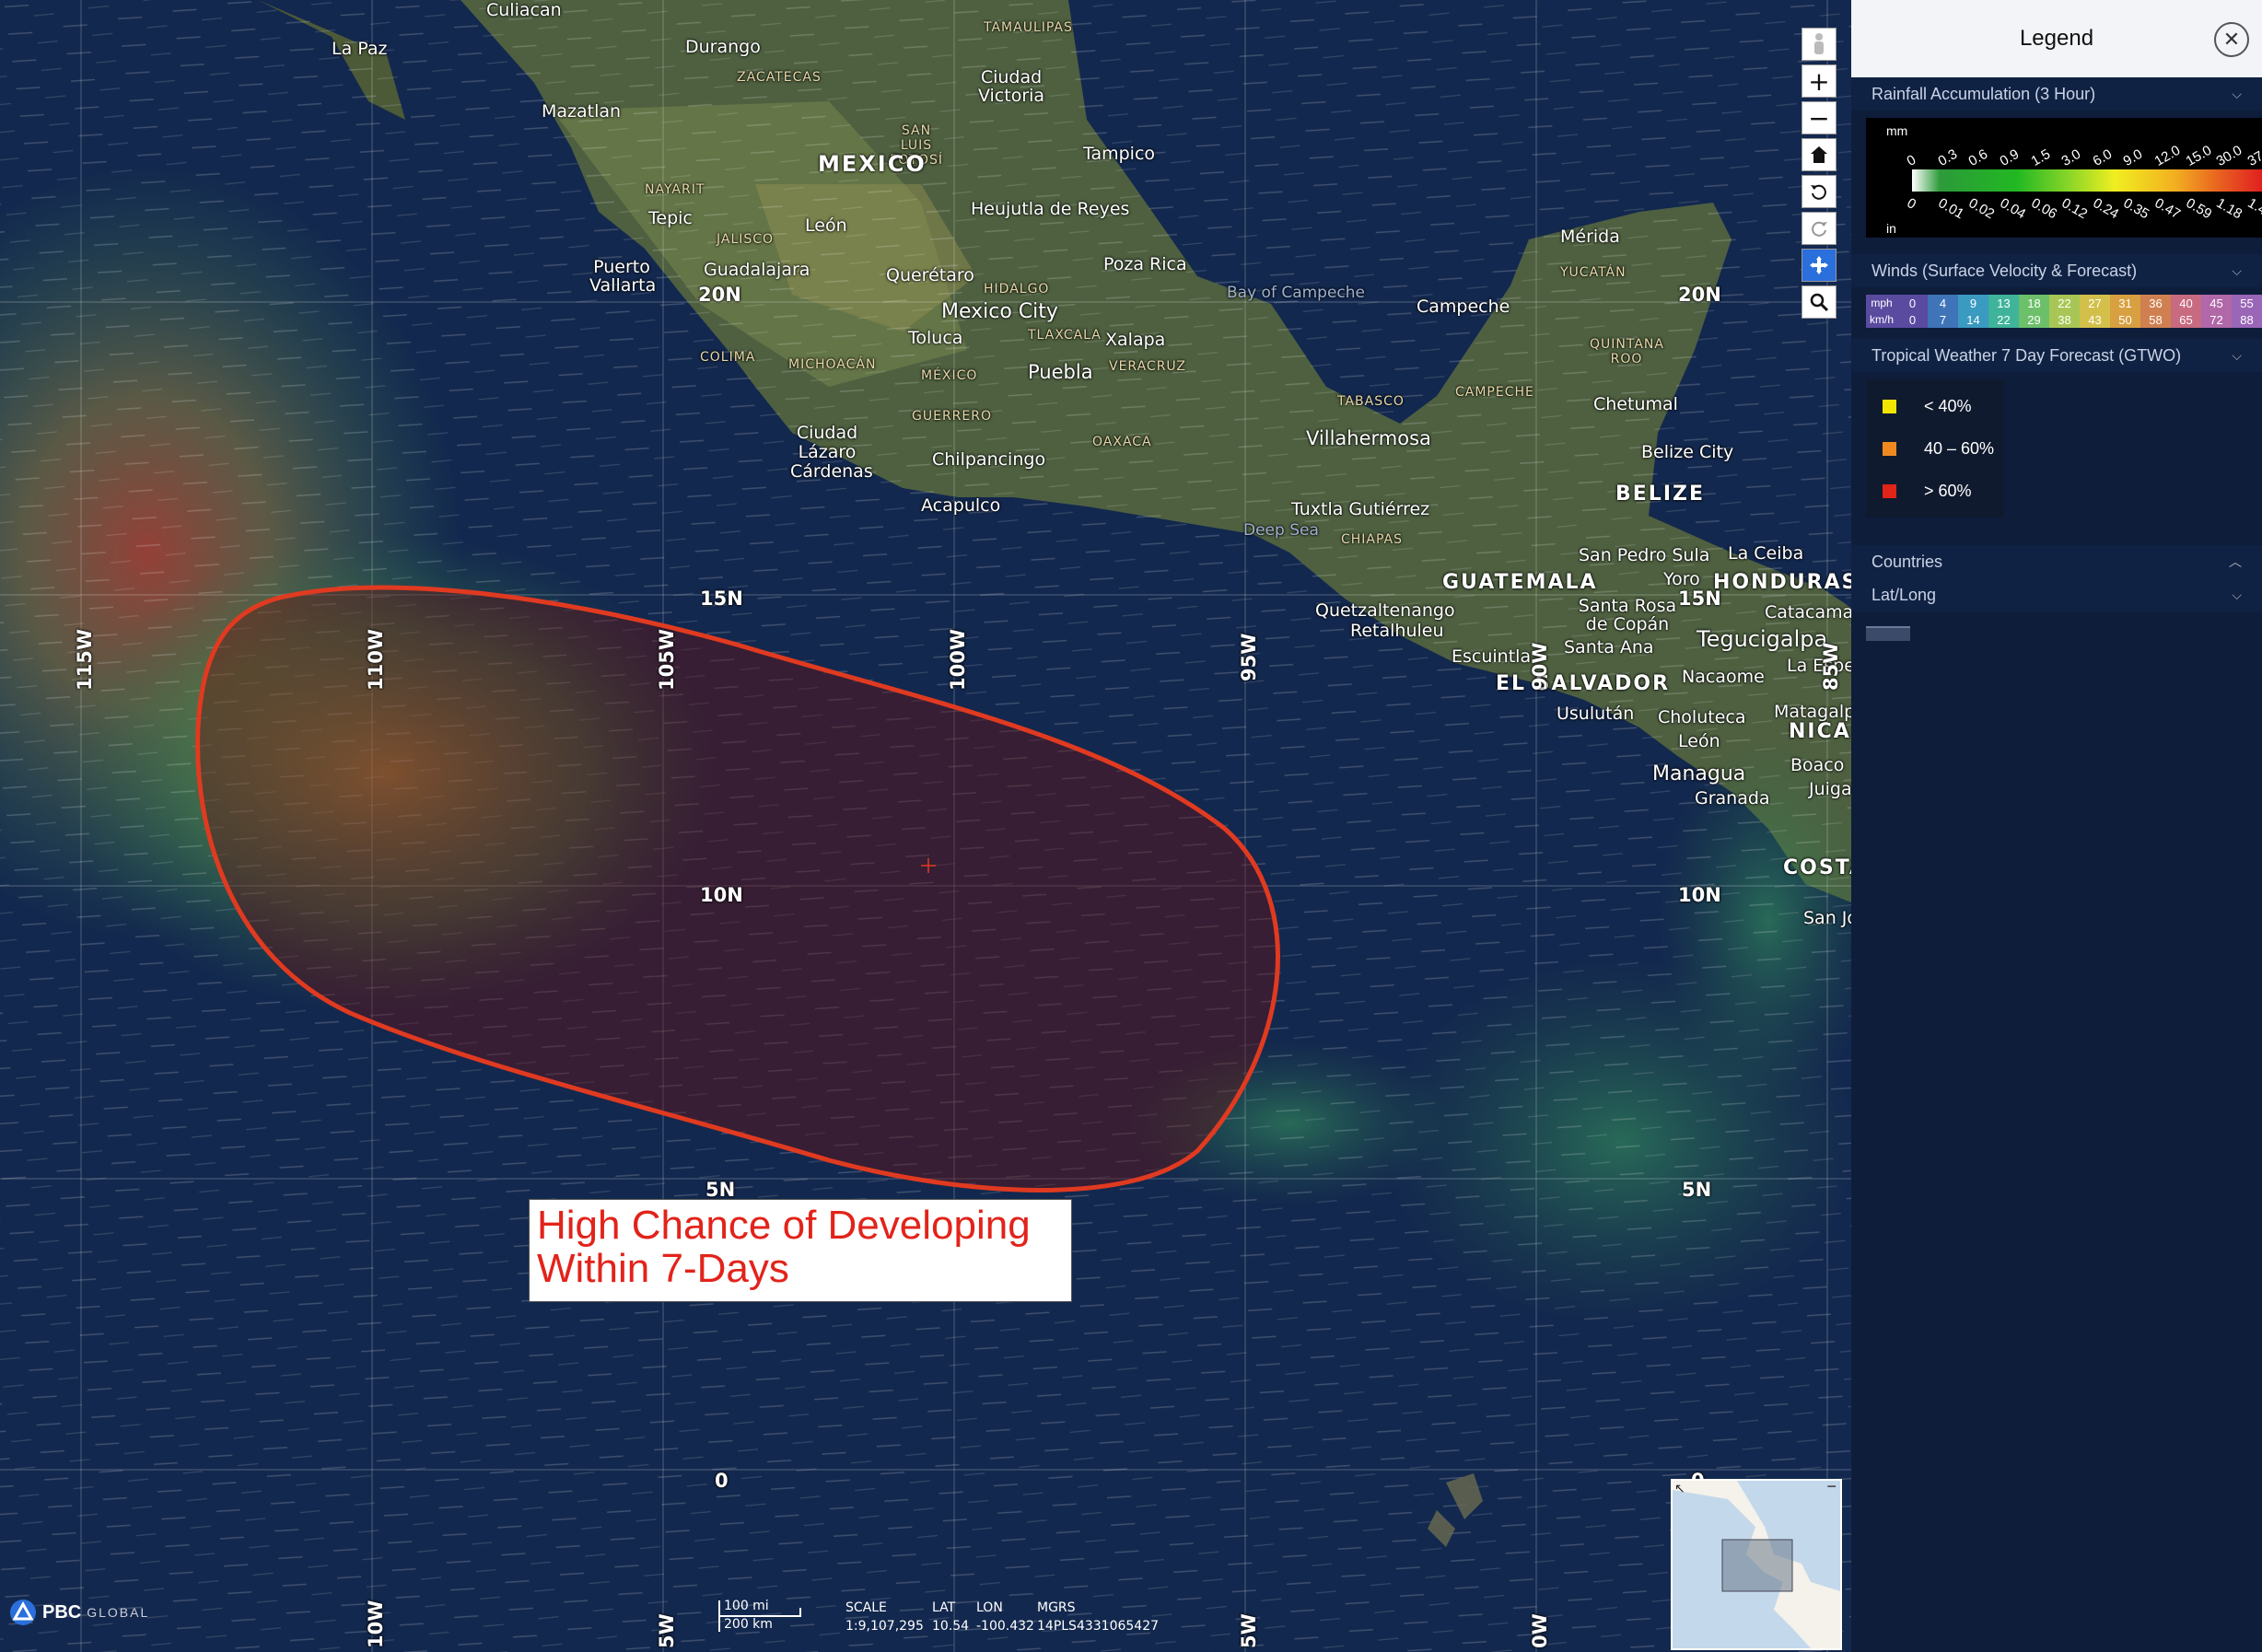 The height and width of the screenshot is (1652, 2262). Describe the element at coordinates (1830, 789) in the screenshot. I see `city-label-juigalpa: Juiga` at that location.